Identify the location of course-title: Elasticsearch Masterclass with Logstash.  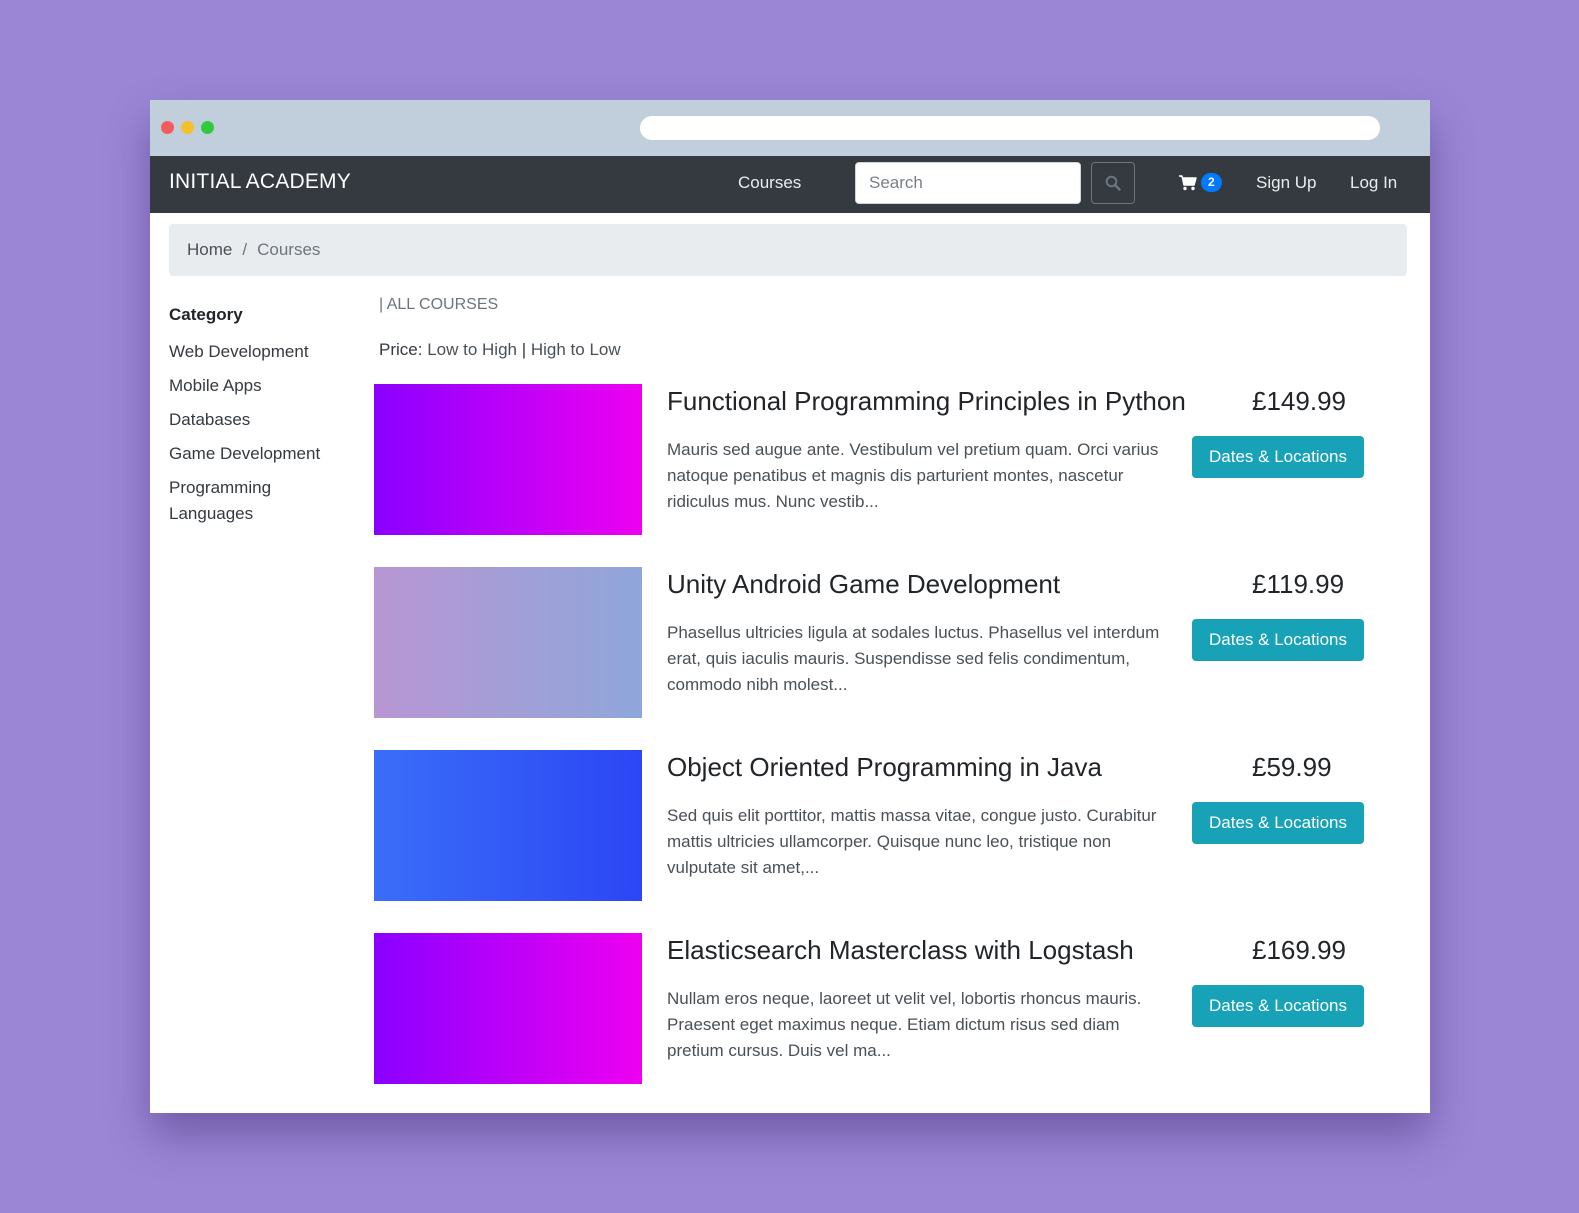
(900, 950).